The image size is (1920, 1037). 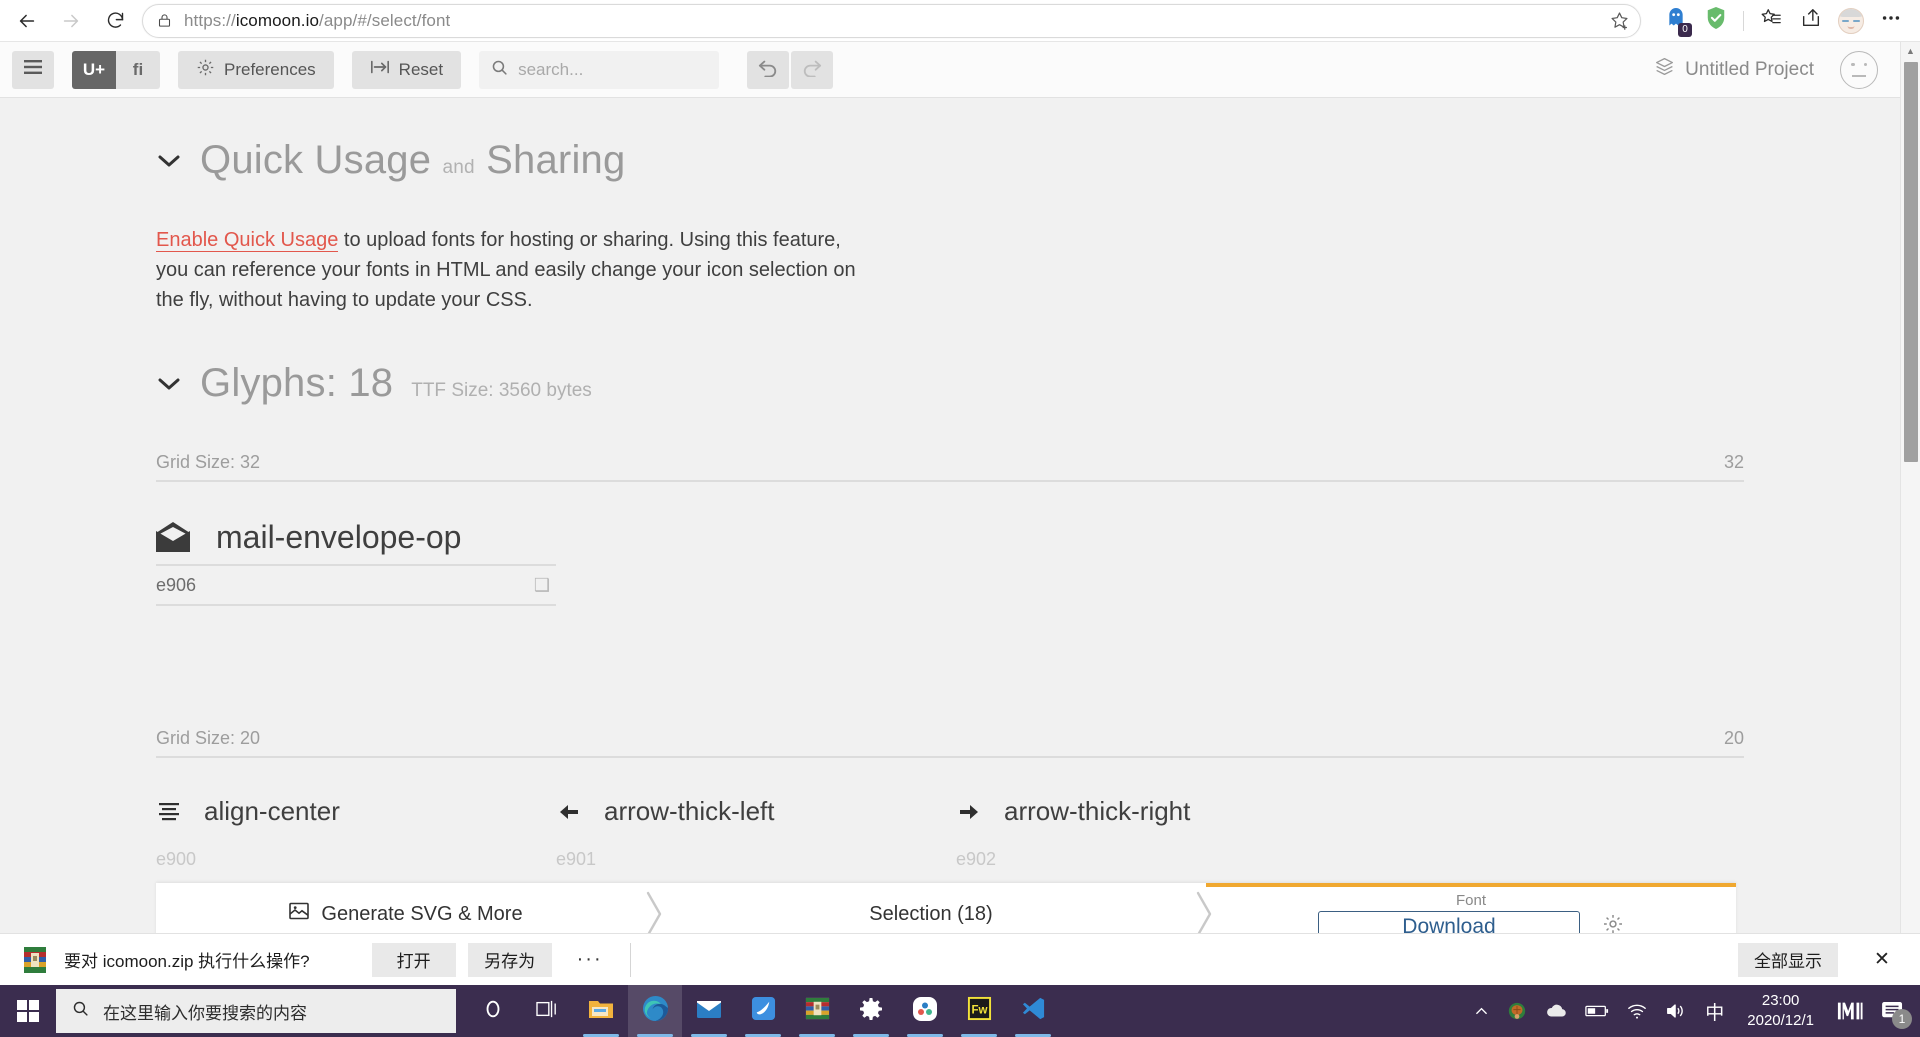 I want to click on microsoft-edge-button, so click(x=655, y=1011).